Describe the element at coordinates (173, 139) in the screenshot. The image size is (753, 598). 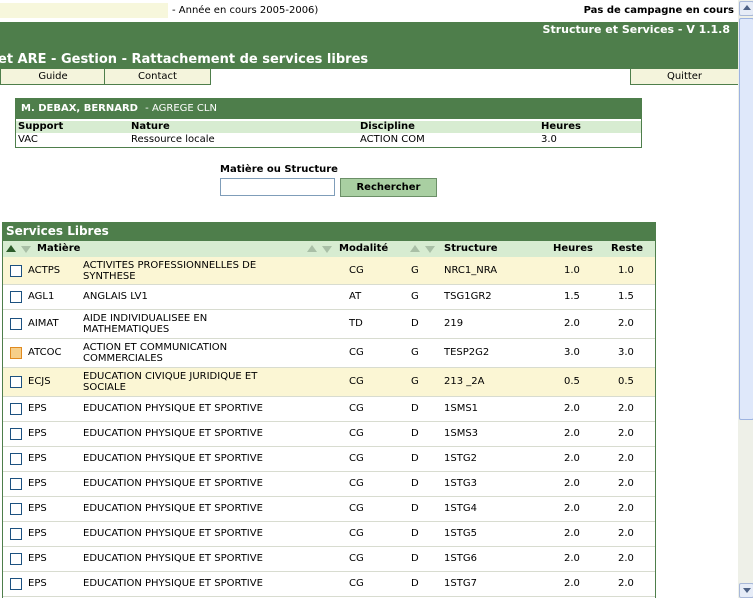
I see `nature-value: Ressource locale` at that location.